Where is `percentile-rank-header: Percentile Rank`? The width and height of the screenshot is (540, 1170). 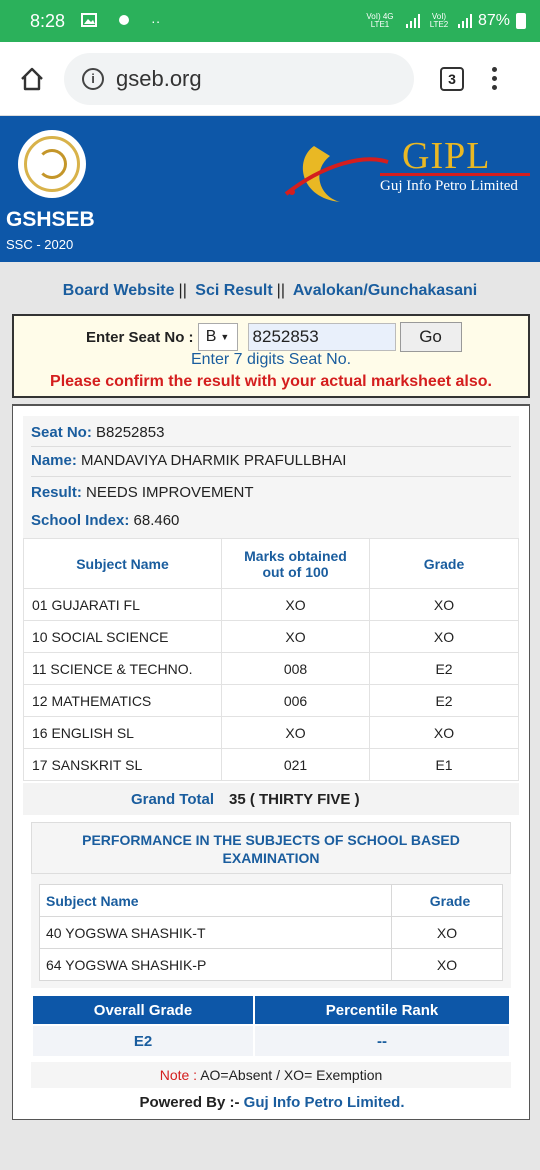
percentile-rank-header: Percentile Rank is located at coordinates (382, 1010).